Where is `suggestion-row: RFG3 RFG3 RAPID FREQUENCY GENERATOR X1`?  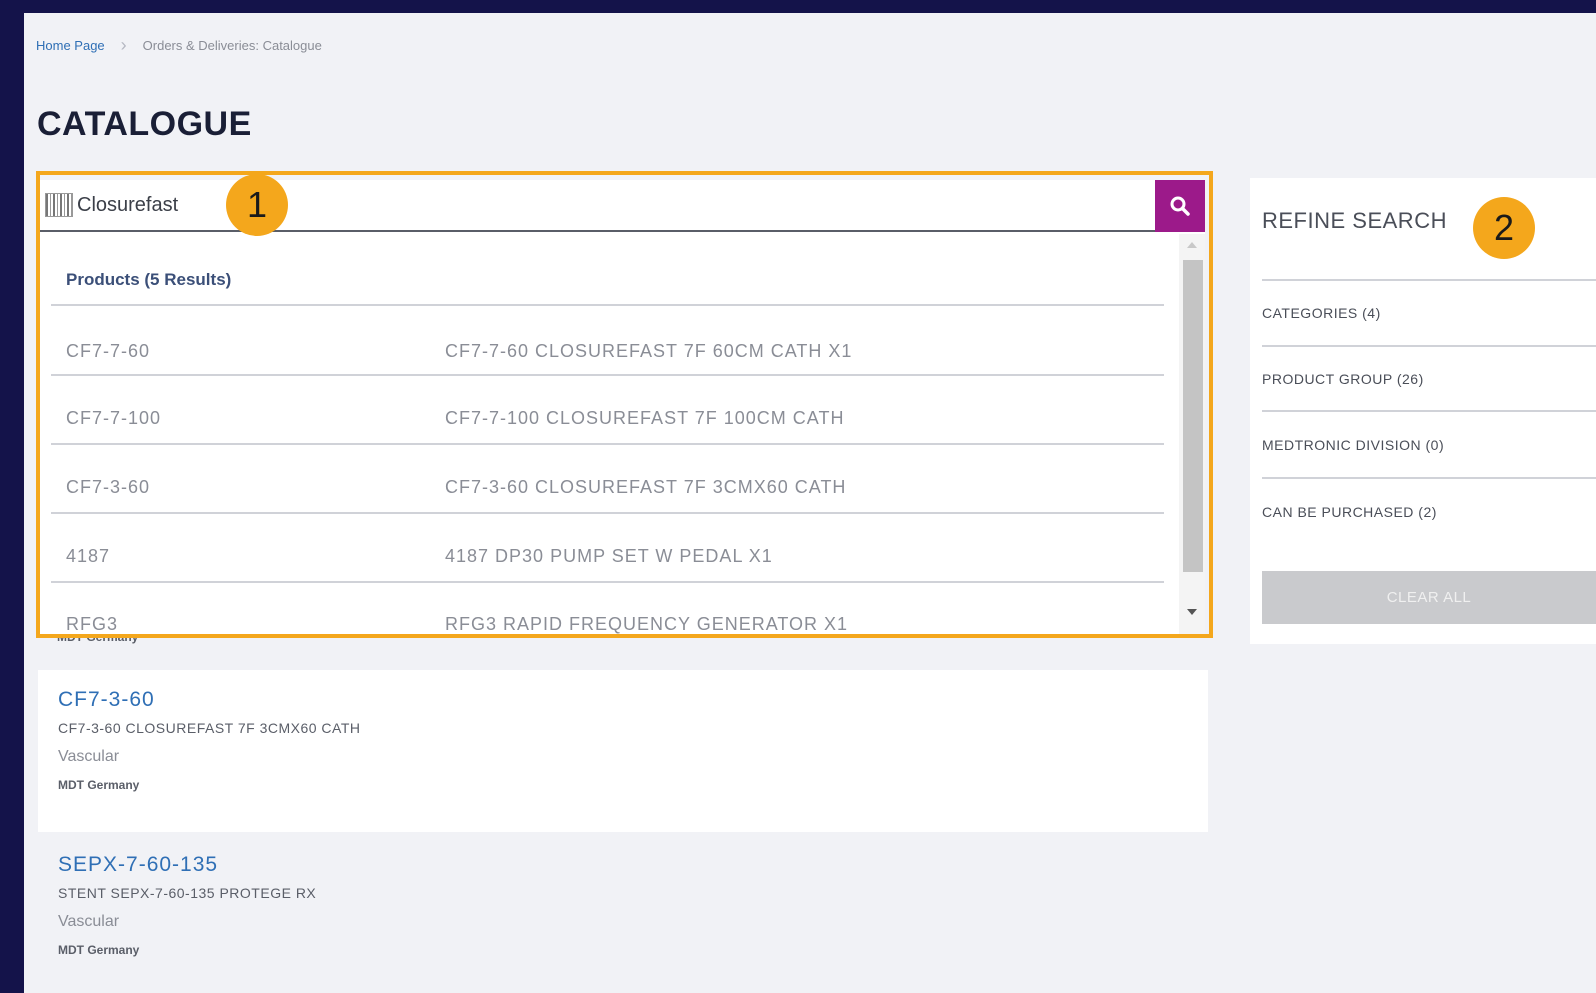
suggestion-row: RFG3 RFG3 RAPID FREQUENCY GENERATOR X1 is located at coordinates (616, 624).